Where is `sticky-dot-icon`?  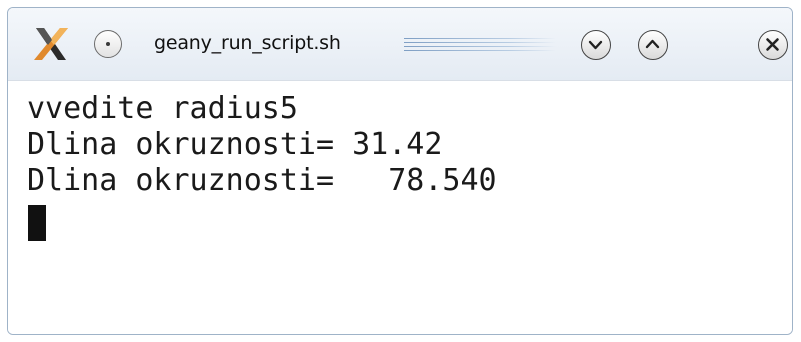
sticky-dot-icon is located at coordinates (108, 44).